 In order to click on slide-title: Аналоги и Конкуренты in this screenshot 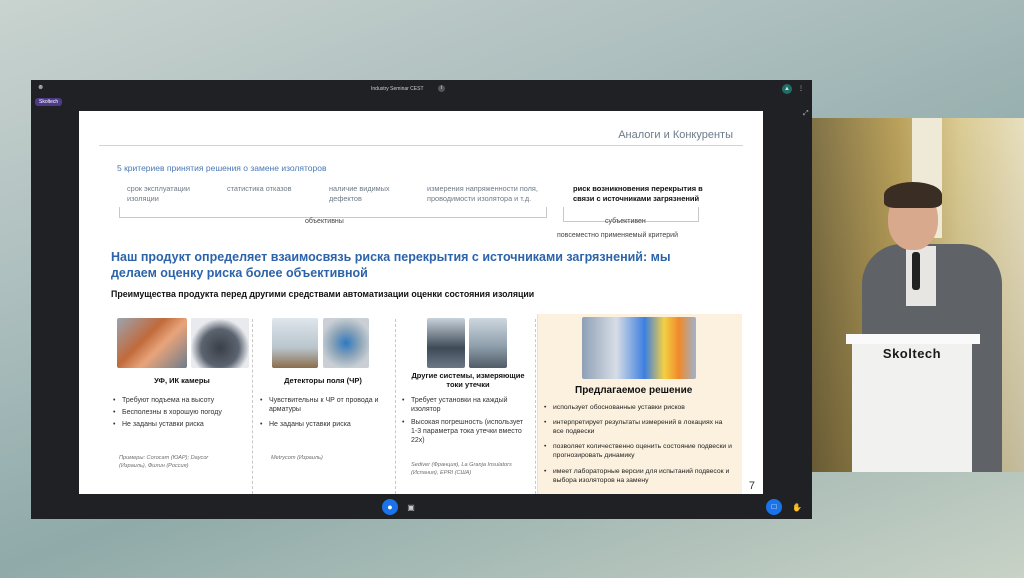, I will do `click(675, 135)`.